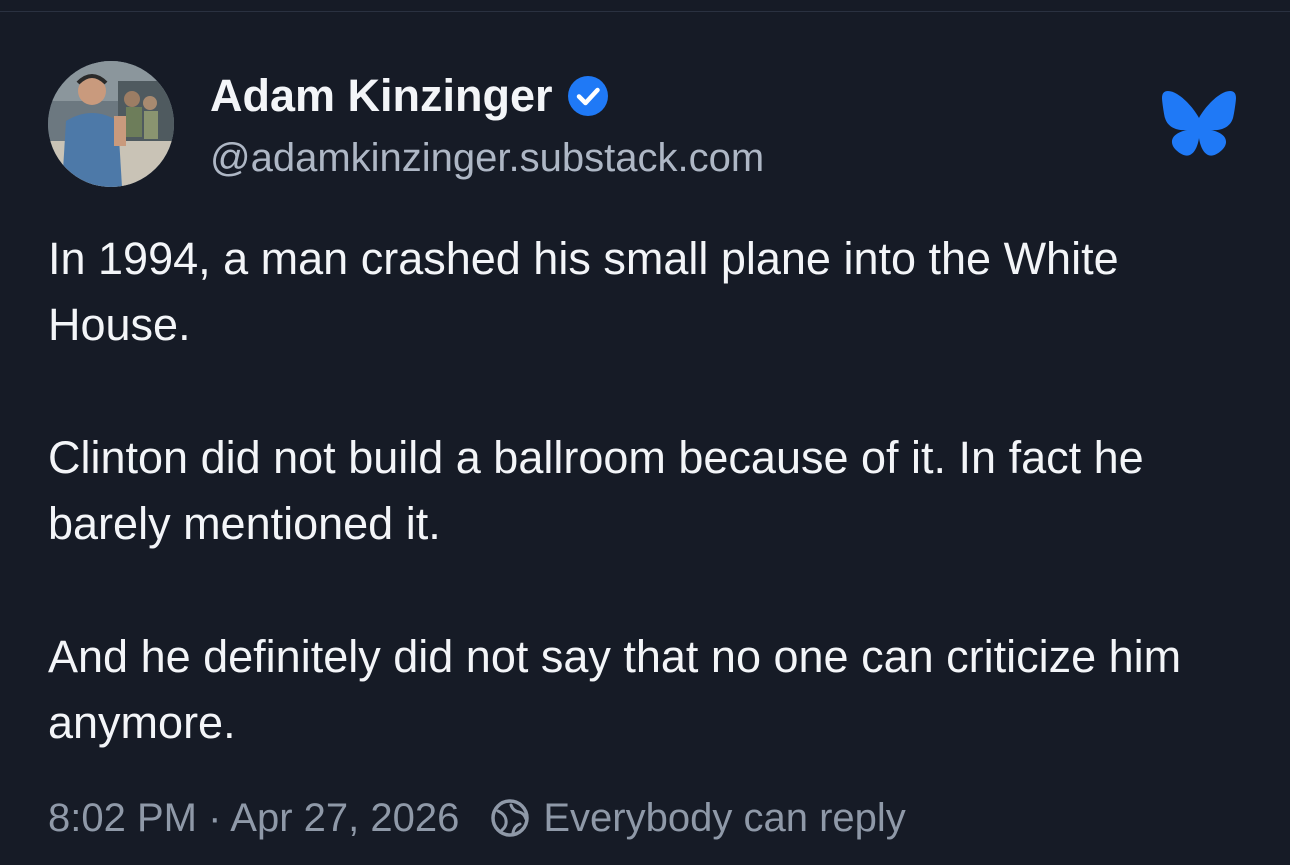 The height and width of the screenshot is (865, 1290). I want to click on bluesky-butterfly-icon, so click(1199, 123).